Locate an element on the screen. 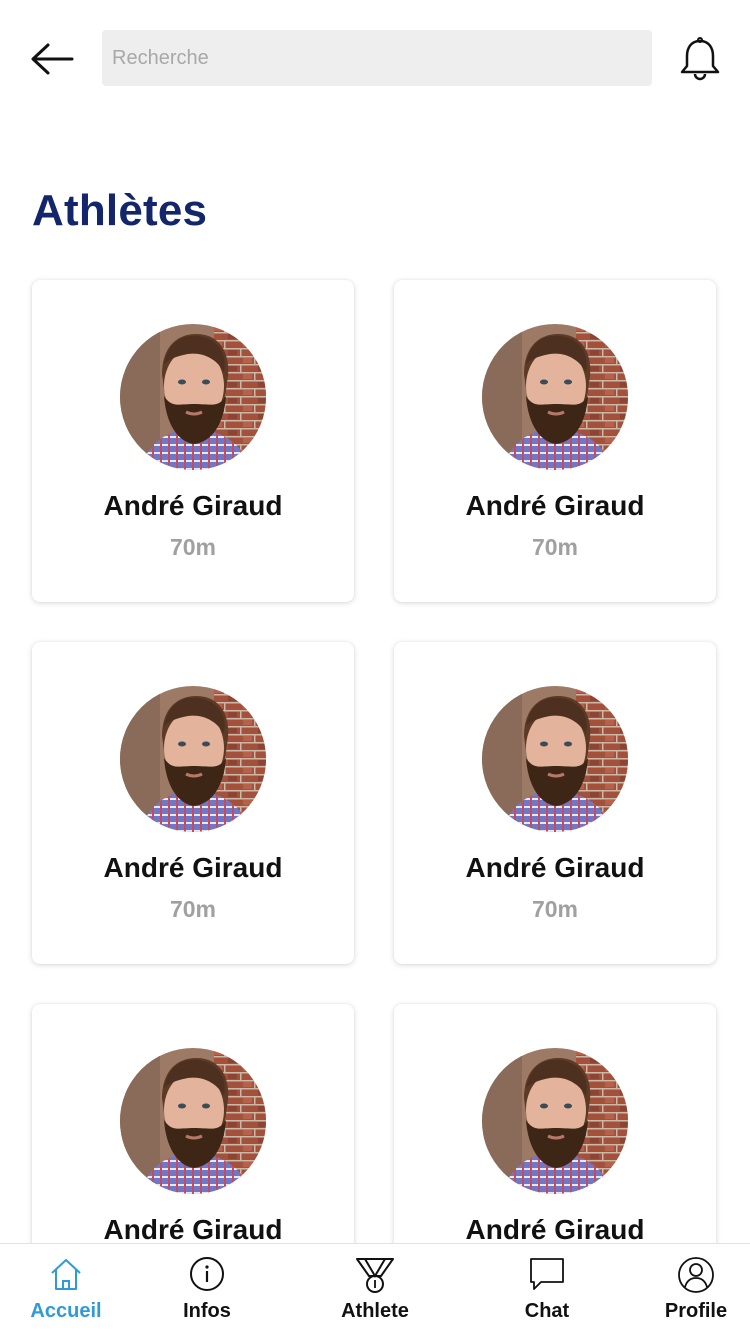  profile-icon is located at coordinates (696, 1277).